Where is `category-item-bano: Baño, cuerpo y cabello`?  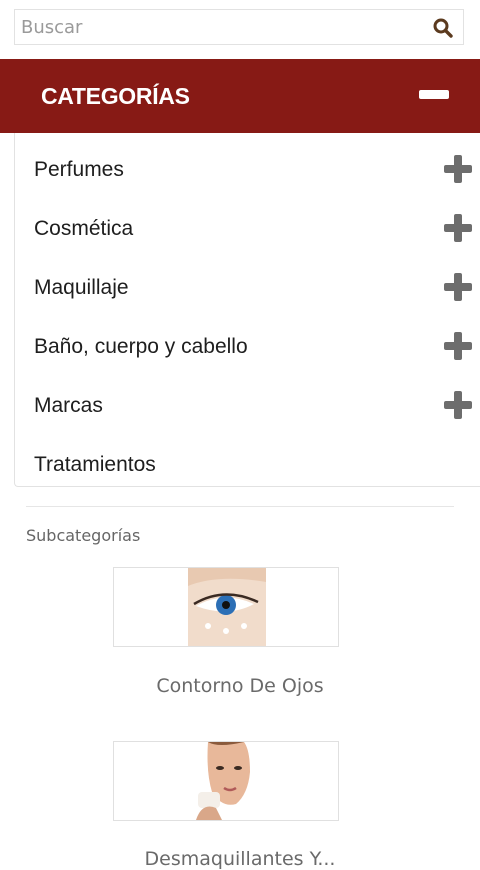
category-item-bano: Baño, cuerpo y cabello is located at coordinates (247, 343).